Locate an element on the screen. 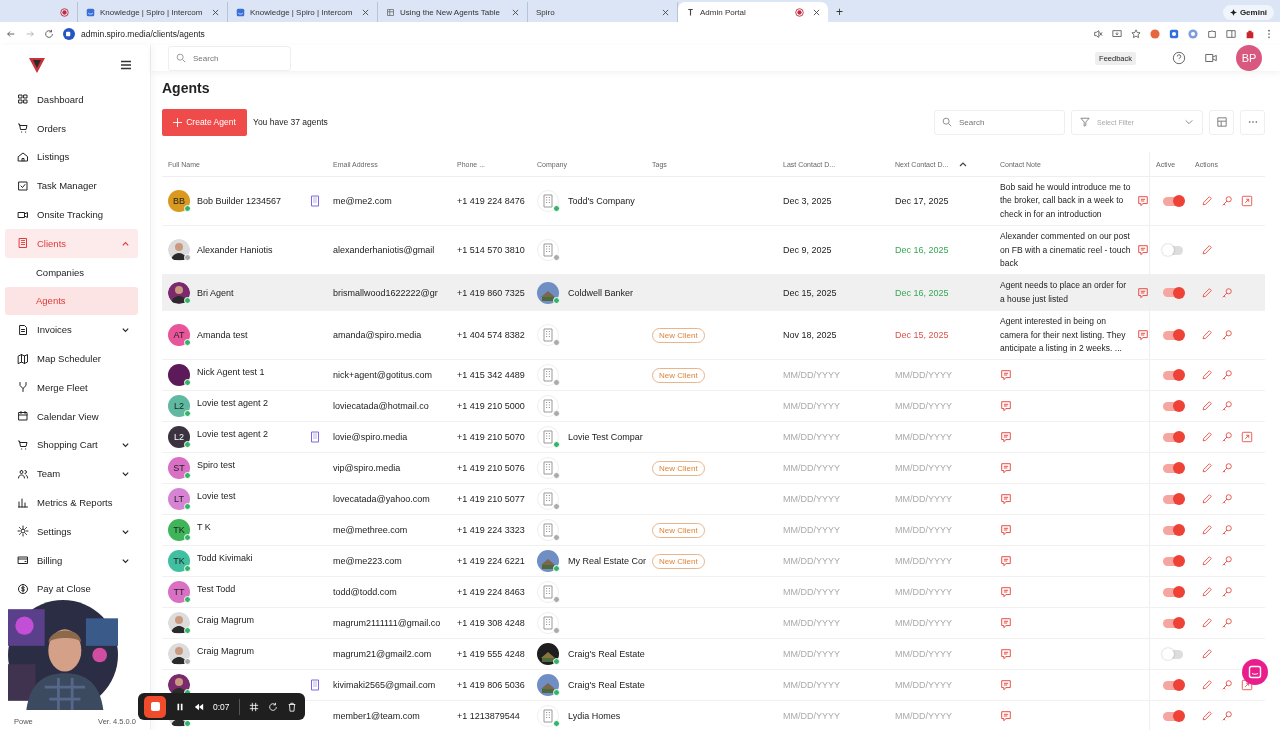 Image resolution: width=1280 pixels, height=730 pixels. sidebar-item: Task Manager is located at coordinates (71, 186).